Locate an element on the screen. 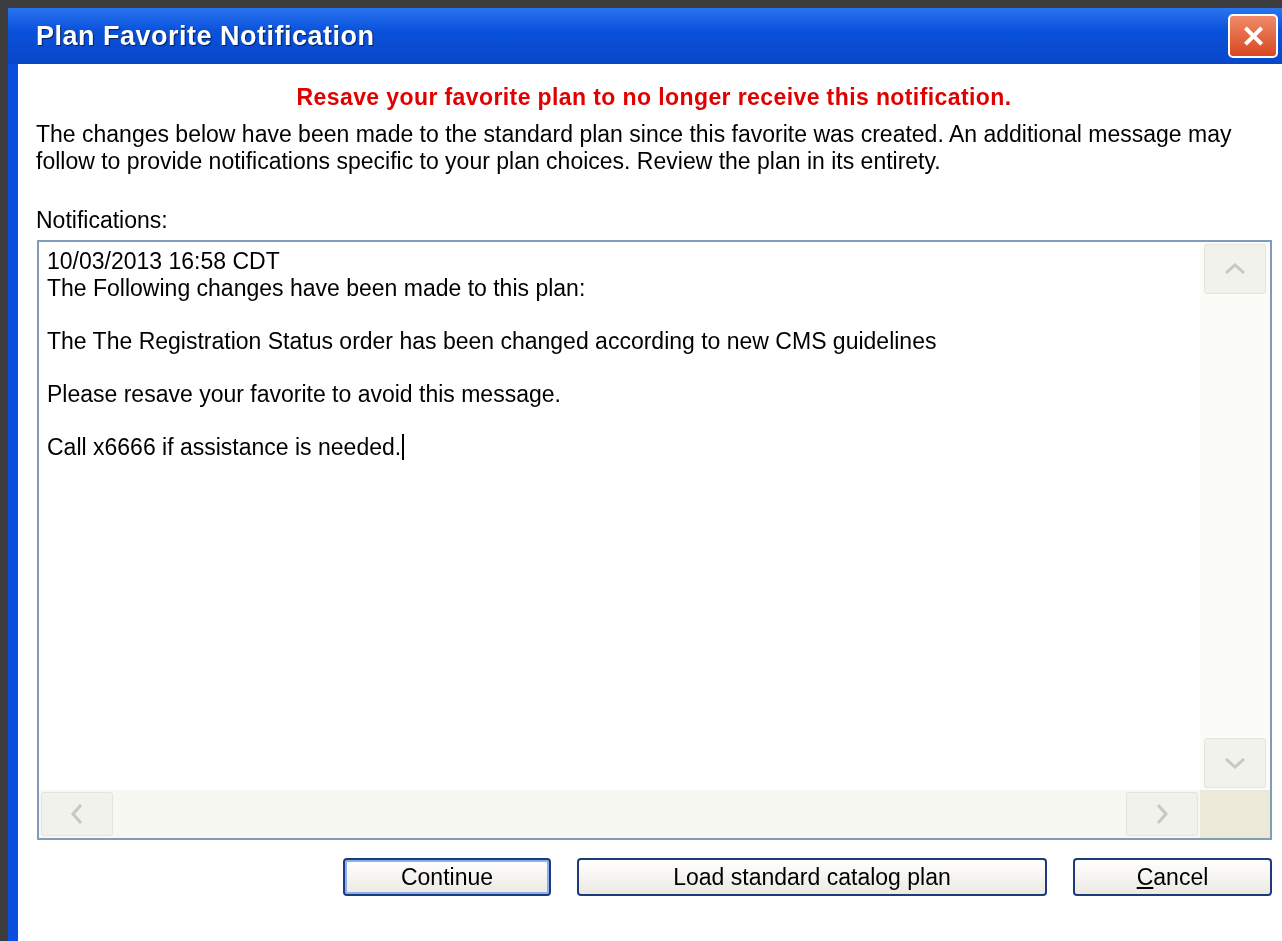 The image size is (1282, 941). window-title: Plan Favorite Notification is located at coordinates (205, 36).